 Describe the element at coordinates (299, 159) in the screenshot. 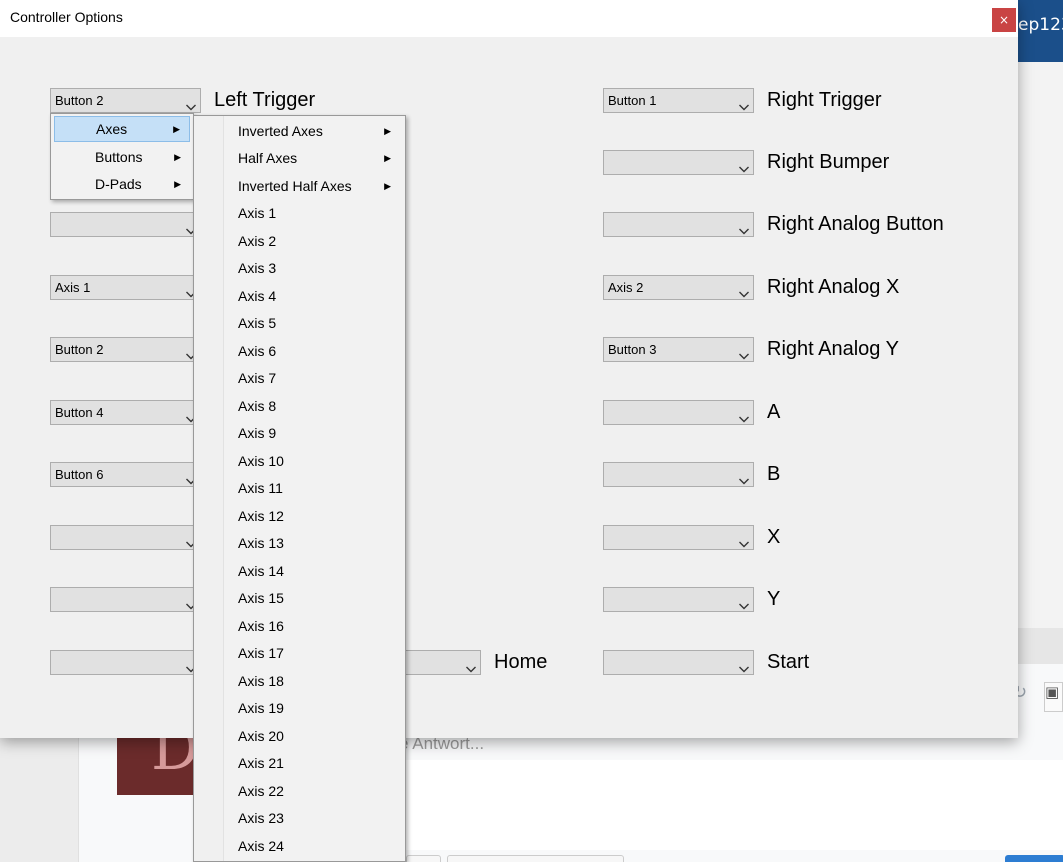

I see `submenu-item-half-axes: Half Axes ▶` at that location.